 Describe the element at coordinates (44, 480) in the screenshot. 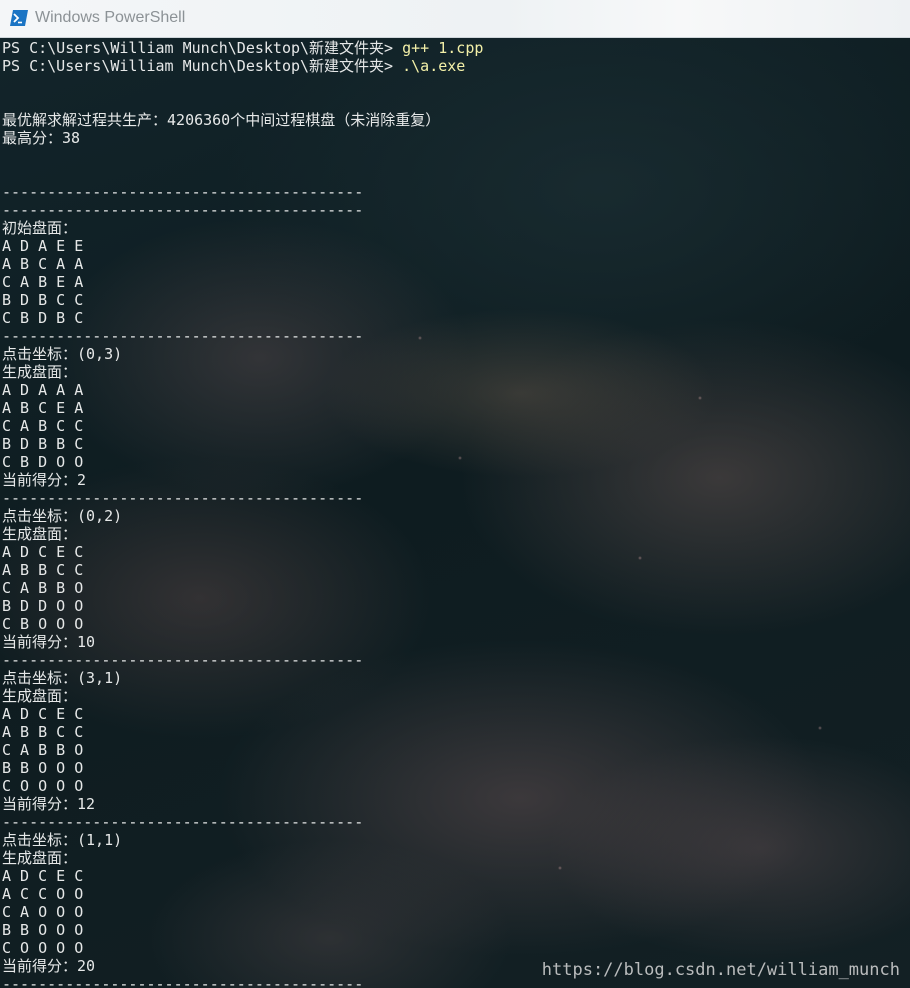

I see `current-score-line: 当前得分：2` at that location.